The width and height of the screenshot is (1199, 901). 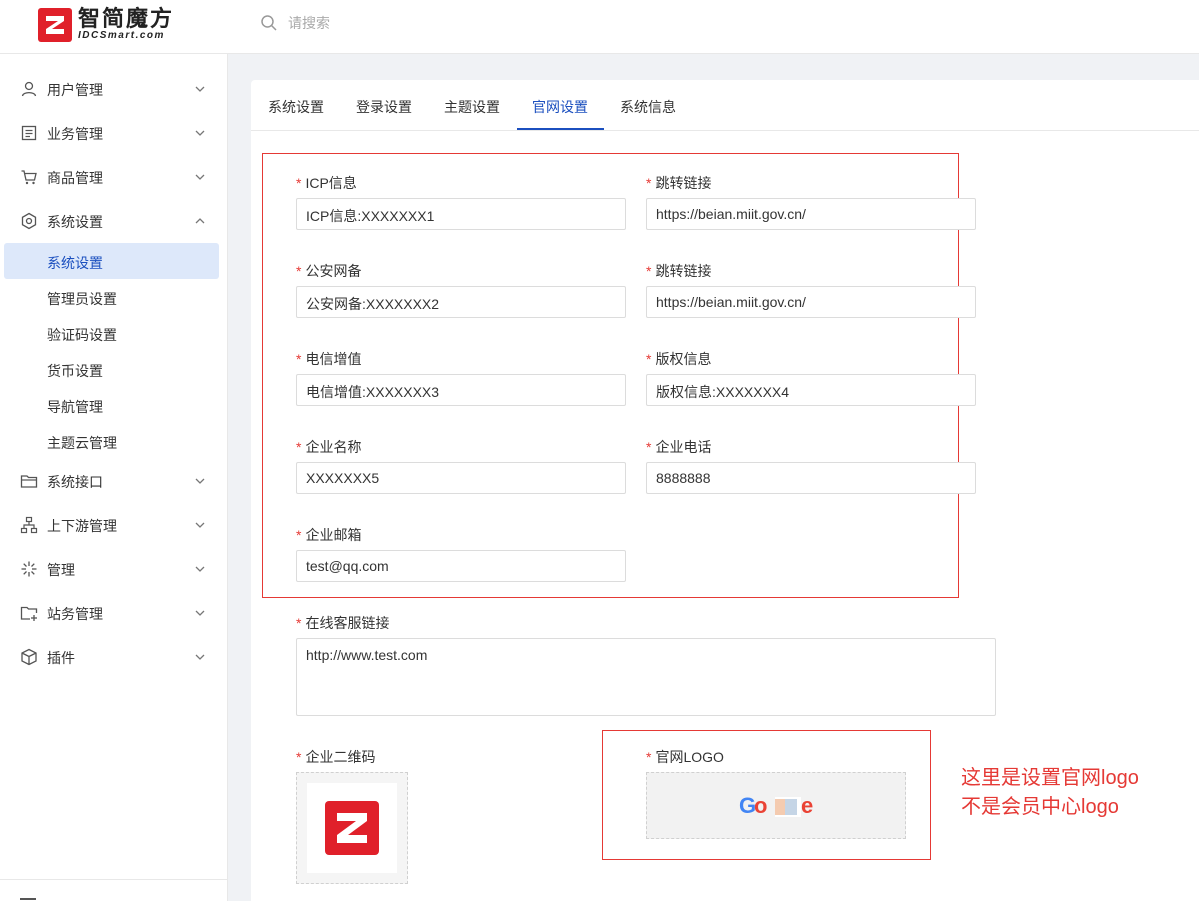 I want to click on sidebar-subitem-label: 导航管理, so click(x=75, y=407).